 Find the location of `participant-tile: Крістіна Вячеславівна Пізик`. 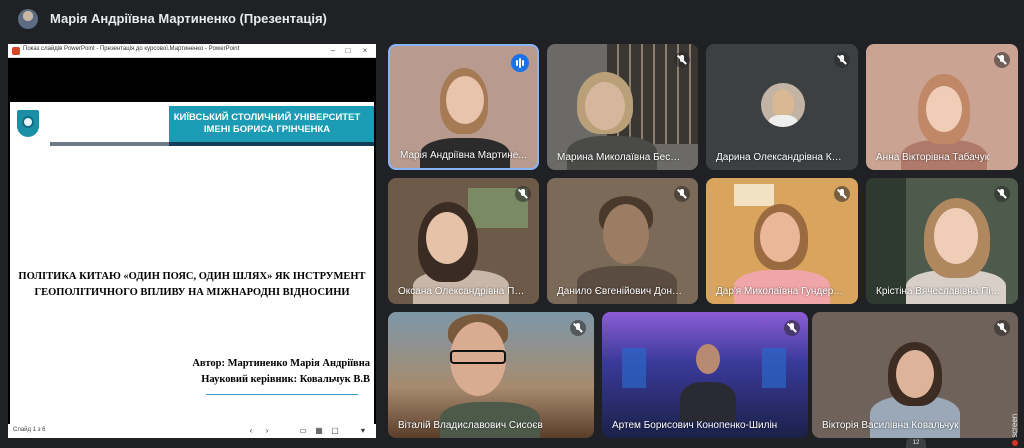

participant-tile: Крістіна Вячеславівна Пізик is located at coordinates (942, 241).